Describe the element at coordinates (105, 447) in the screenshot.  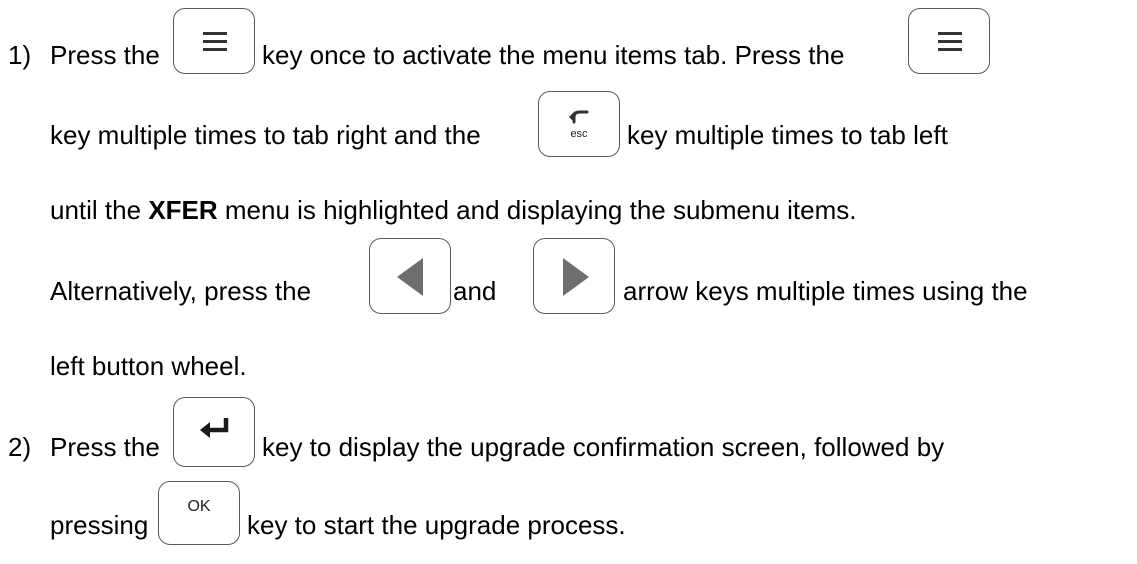
I see `step-2-line-1a: Press the` at that location.